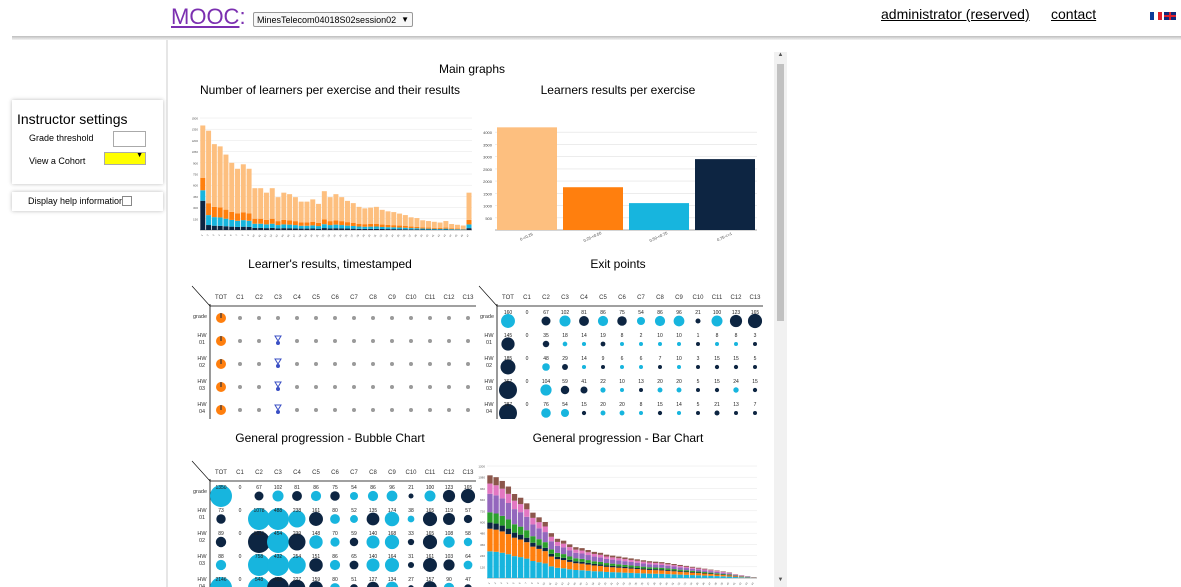 This screenshot has width=1181, height=587. I want to click on x-tick-label: 22, so click(323, 235).